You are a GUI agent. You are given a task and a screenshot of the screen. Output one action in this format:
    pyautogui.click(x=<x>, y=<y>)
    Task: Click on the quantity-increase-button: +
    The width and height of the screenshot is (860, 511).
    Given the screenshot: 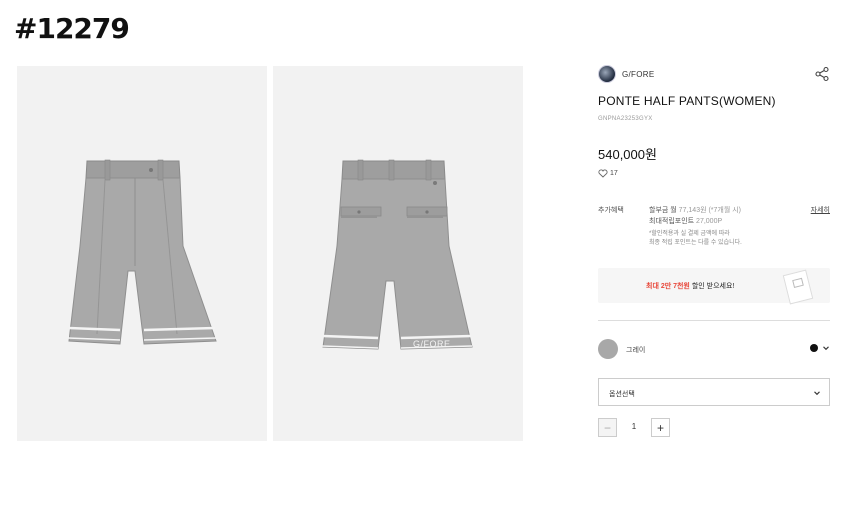 What is the action you would take?
    pyautogui.click(x=660, y=427)
    